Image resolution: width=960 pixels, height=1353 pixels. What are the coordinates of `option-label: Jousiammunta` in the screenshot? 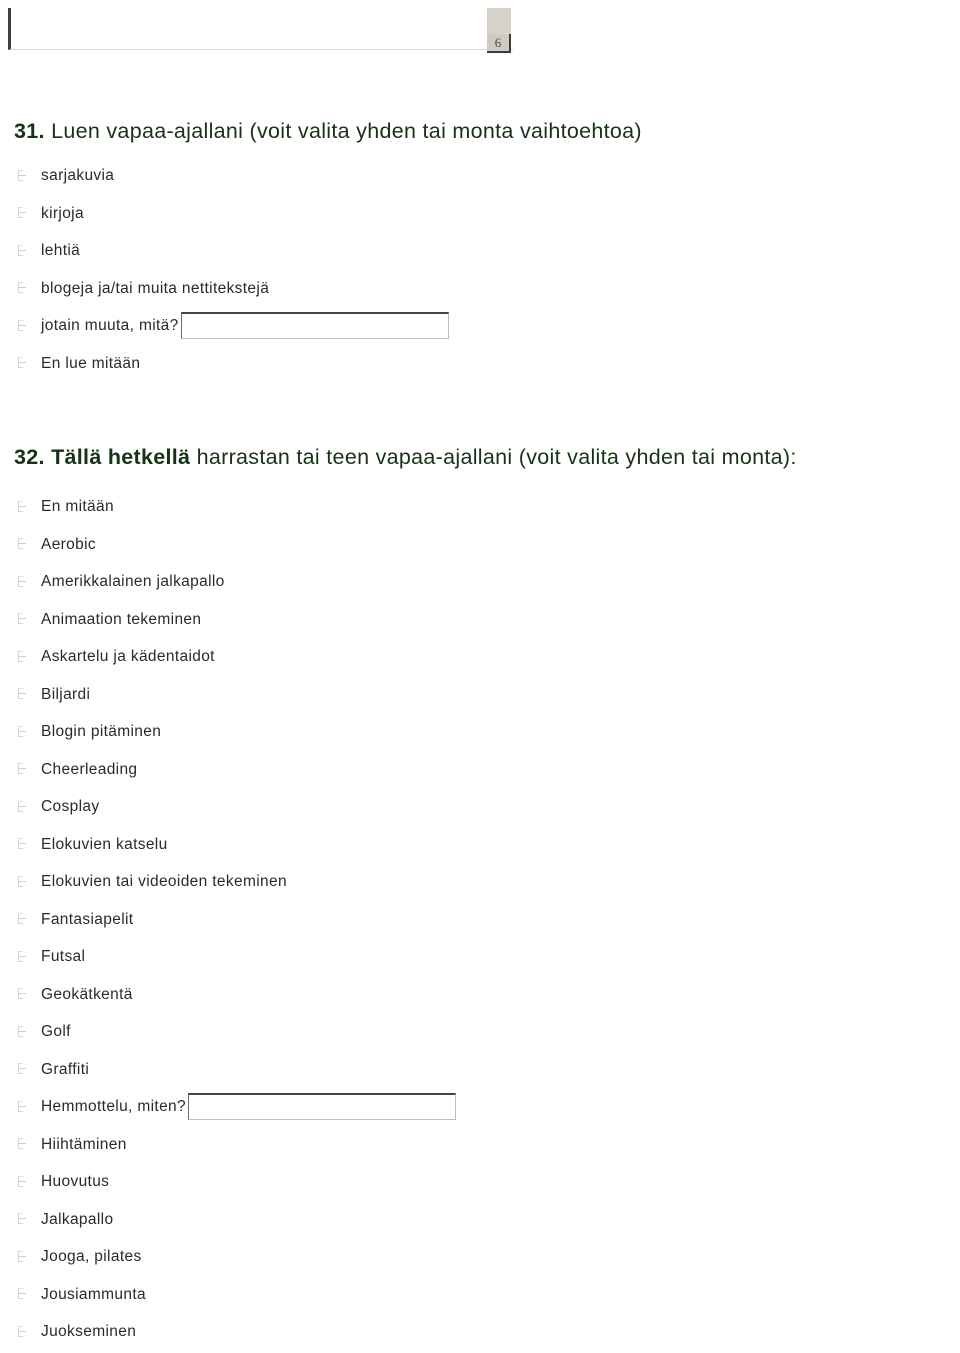 It's located at (93, 1294).